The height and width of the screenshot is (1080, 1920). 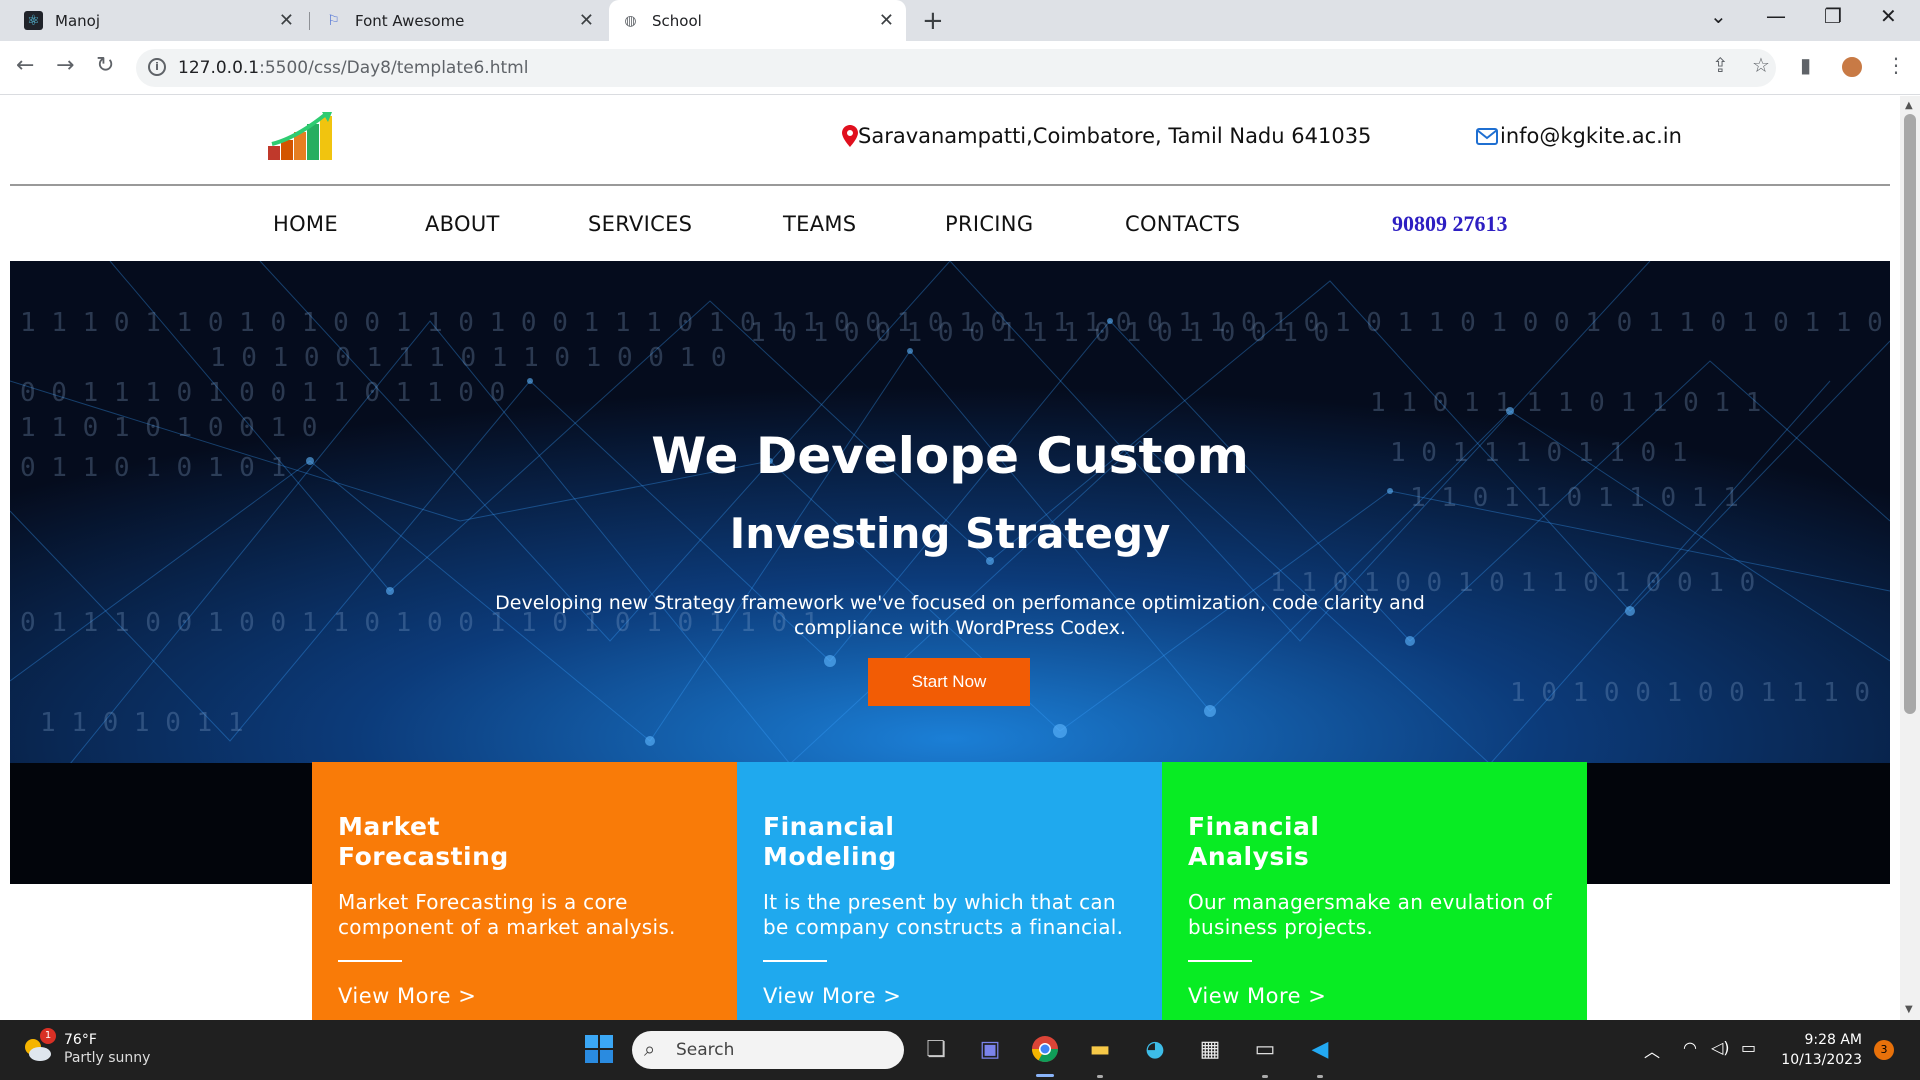 What do you see at coordinates (423, 841) in the screenshot?
I see `card-title: Market Forecasting` at bounding box center [423, 841].